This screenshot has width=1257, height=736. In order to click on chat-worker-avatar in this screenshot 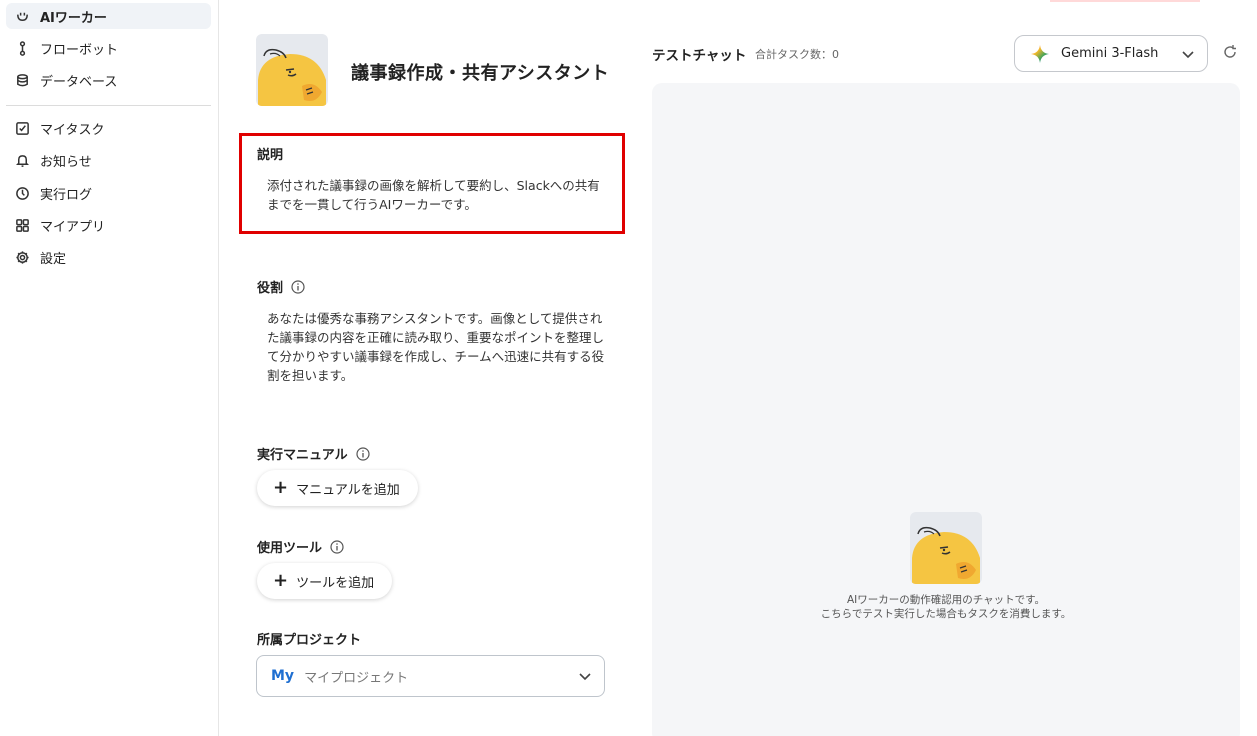, I will do `click(946, 548)`.